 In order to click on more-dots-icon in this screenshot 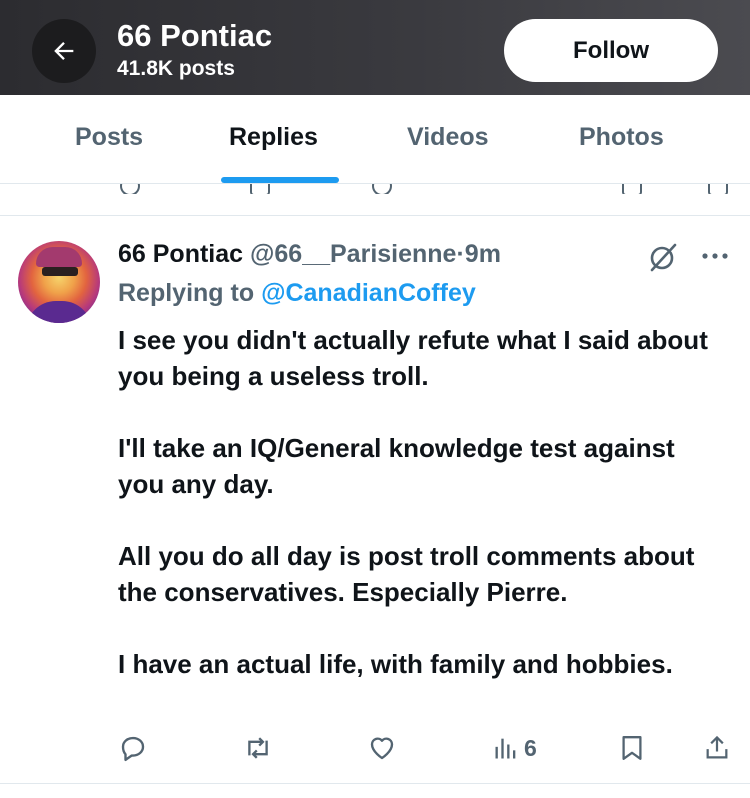, I will do `click(715, 256)`.